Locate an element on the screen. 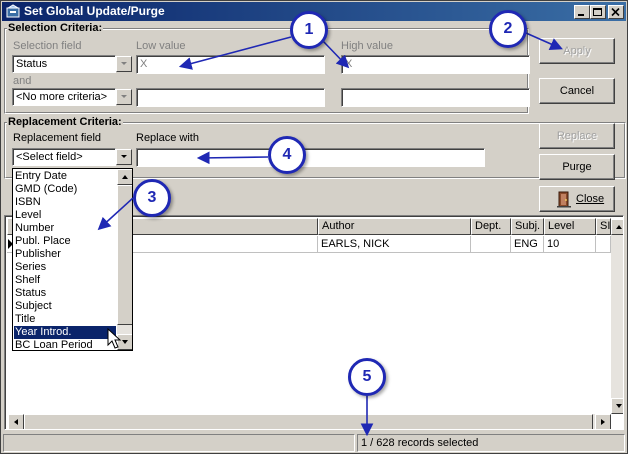  selection-field-dropdown-button is located at coordinates (124, 64).